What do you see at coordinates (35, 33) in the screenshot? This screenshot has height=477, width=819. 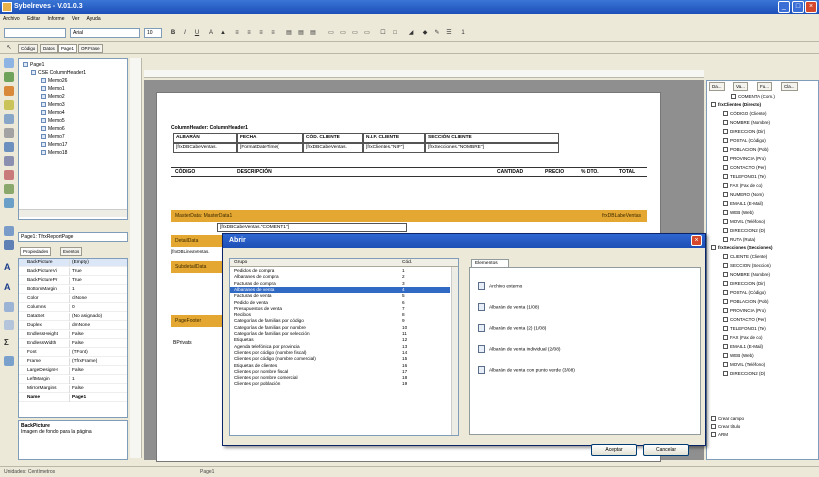 I see `style-combo` at bounding box center [35, 33].